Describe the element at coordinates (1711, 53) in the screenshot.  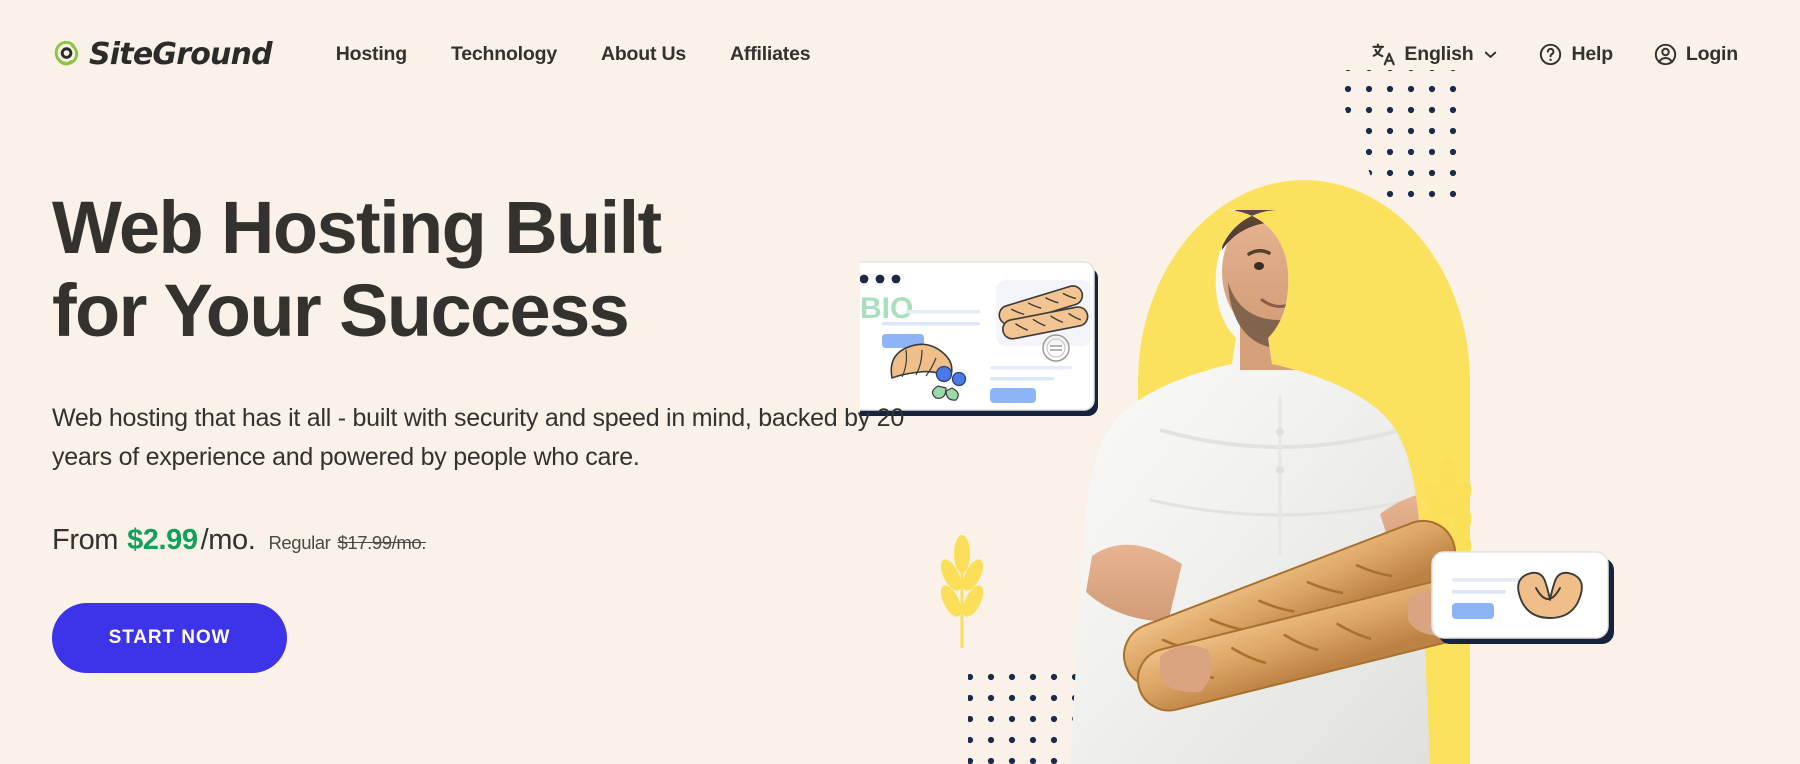
I see `login-label: Login` at that location.